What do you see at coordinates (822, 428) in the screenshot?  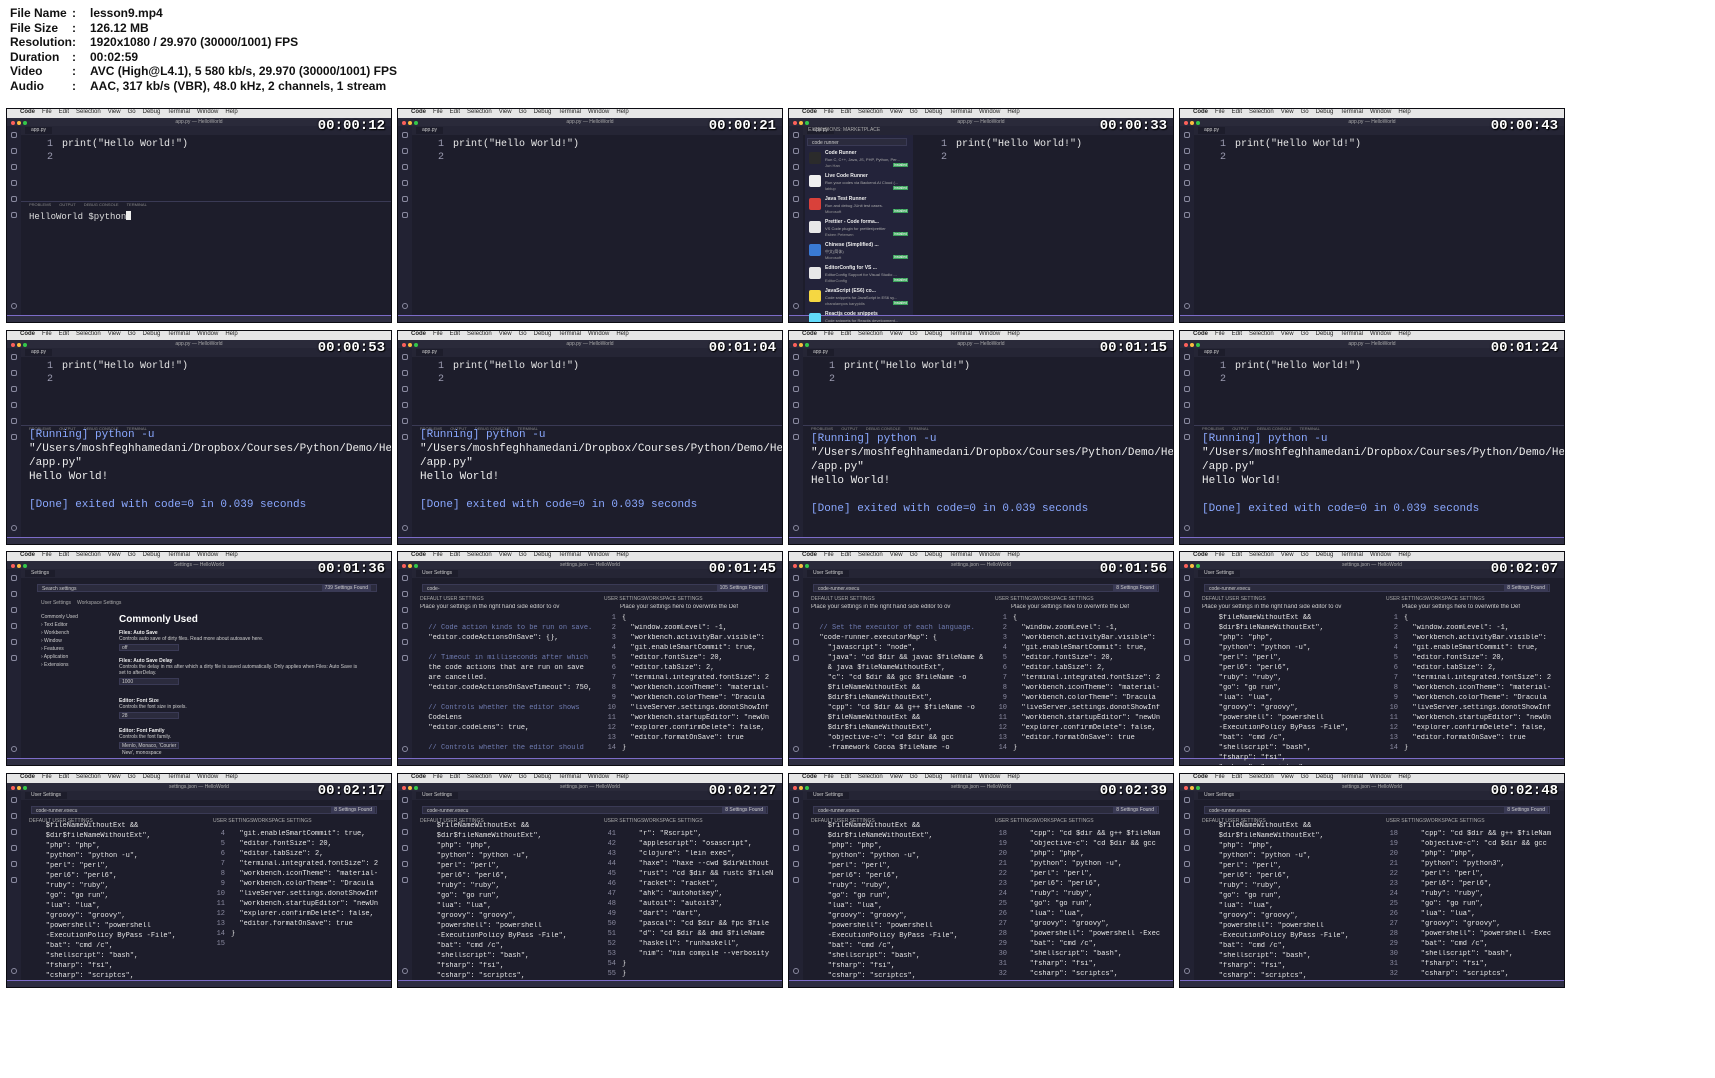 I see `panel-tab: PROBLEMS` at bounding box center [822, 428].